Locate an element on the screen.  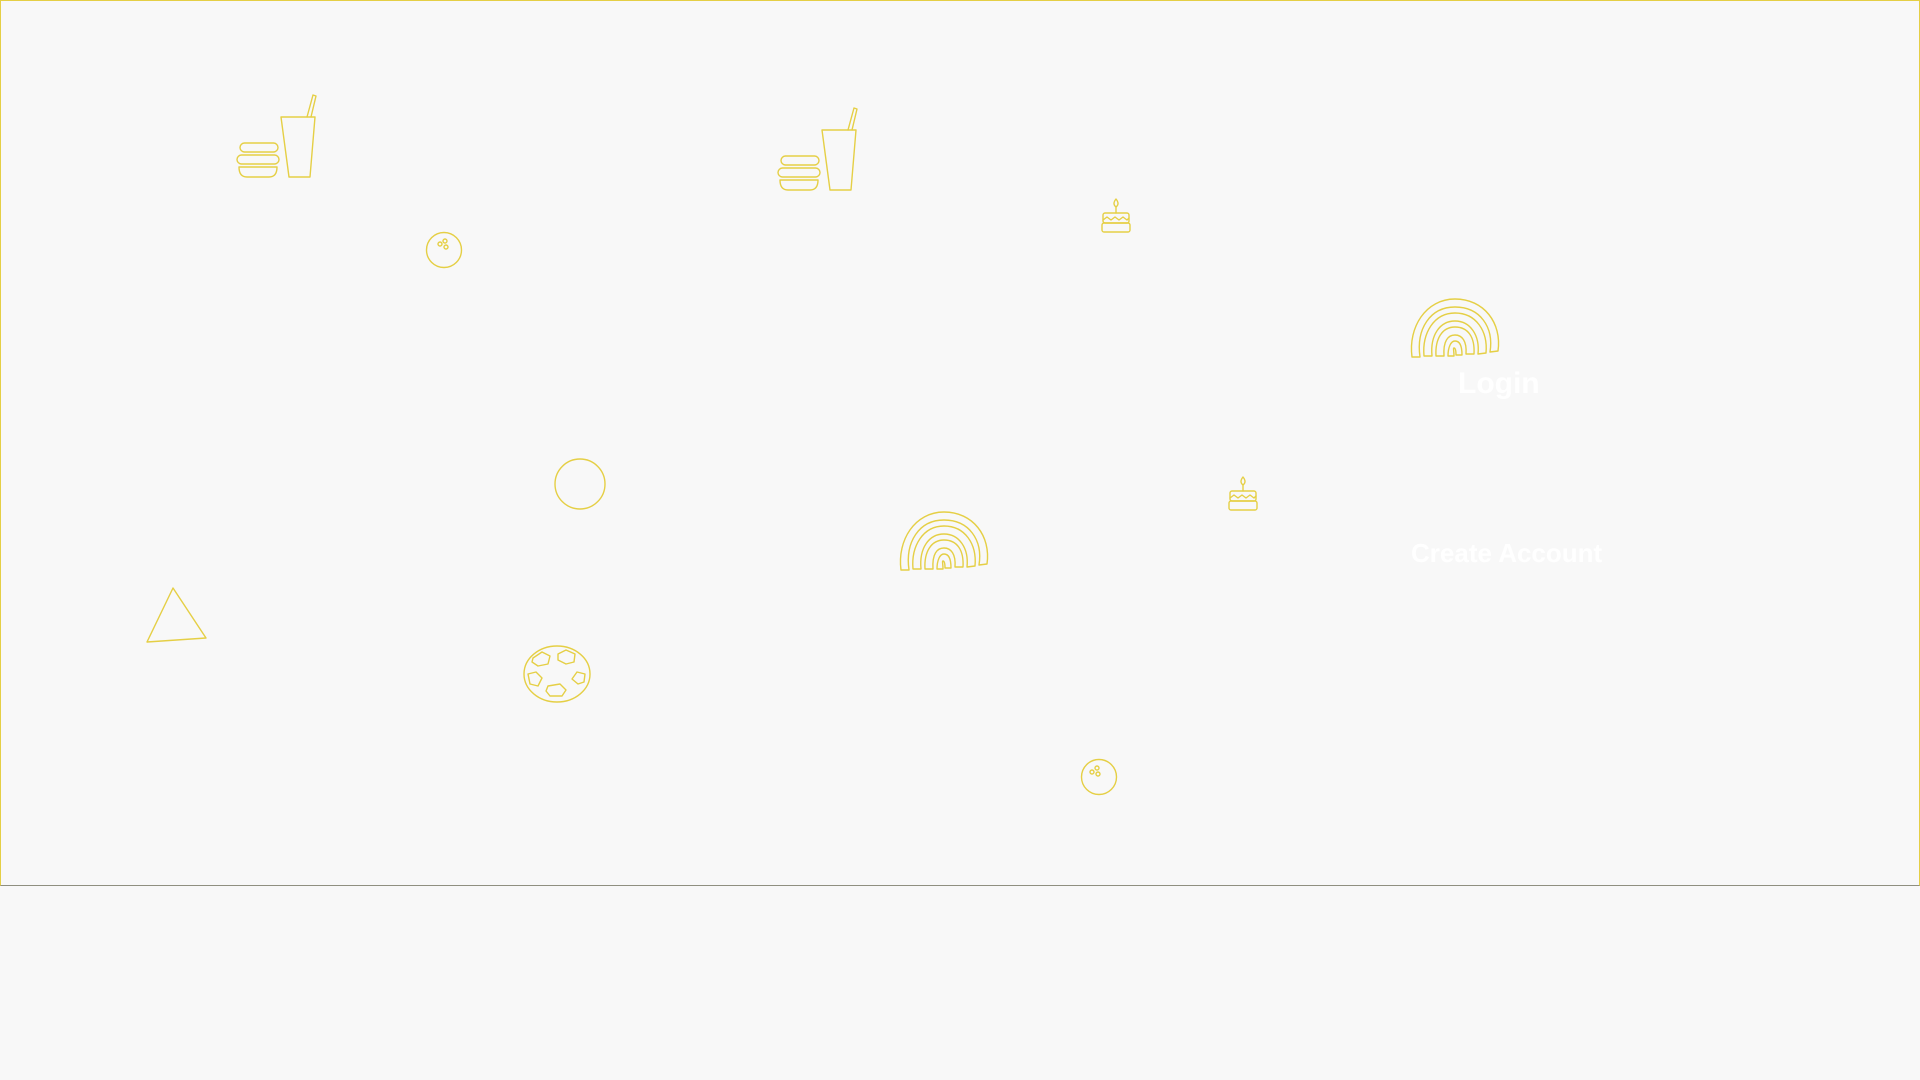
triangle-icon is located at coordinates (177, 615).